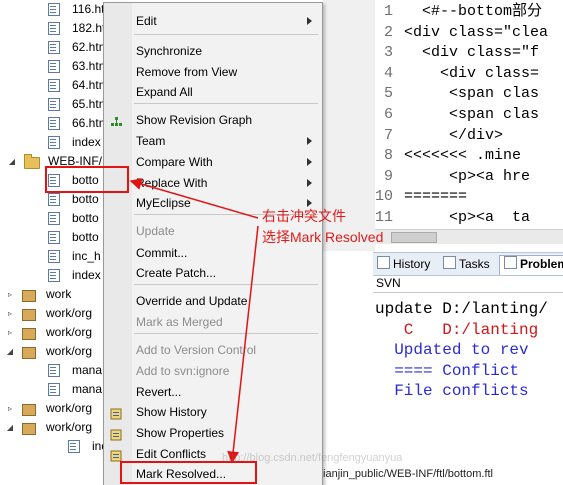 The image size is (563, 485). What do you see at coordinates (194, 198) in the screenshot?
I see `arrow-to-conflict-file` at bounding box center [194, 198].